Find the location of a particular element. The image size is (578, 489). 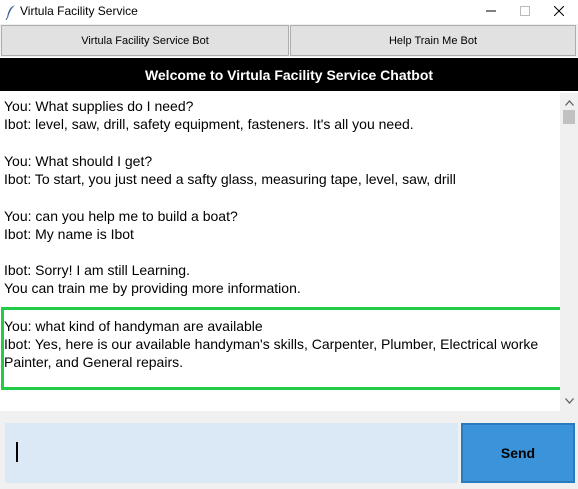

minimize-icon is located at coordinates (491, 12).